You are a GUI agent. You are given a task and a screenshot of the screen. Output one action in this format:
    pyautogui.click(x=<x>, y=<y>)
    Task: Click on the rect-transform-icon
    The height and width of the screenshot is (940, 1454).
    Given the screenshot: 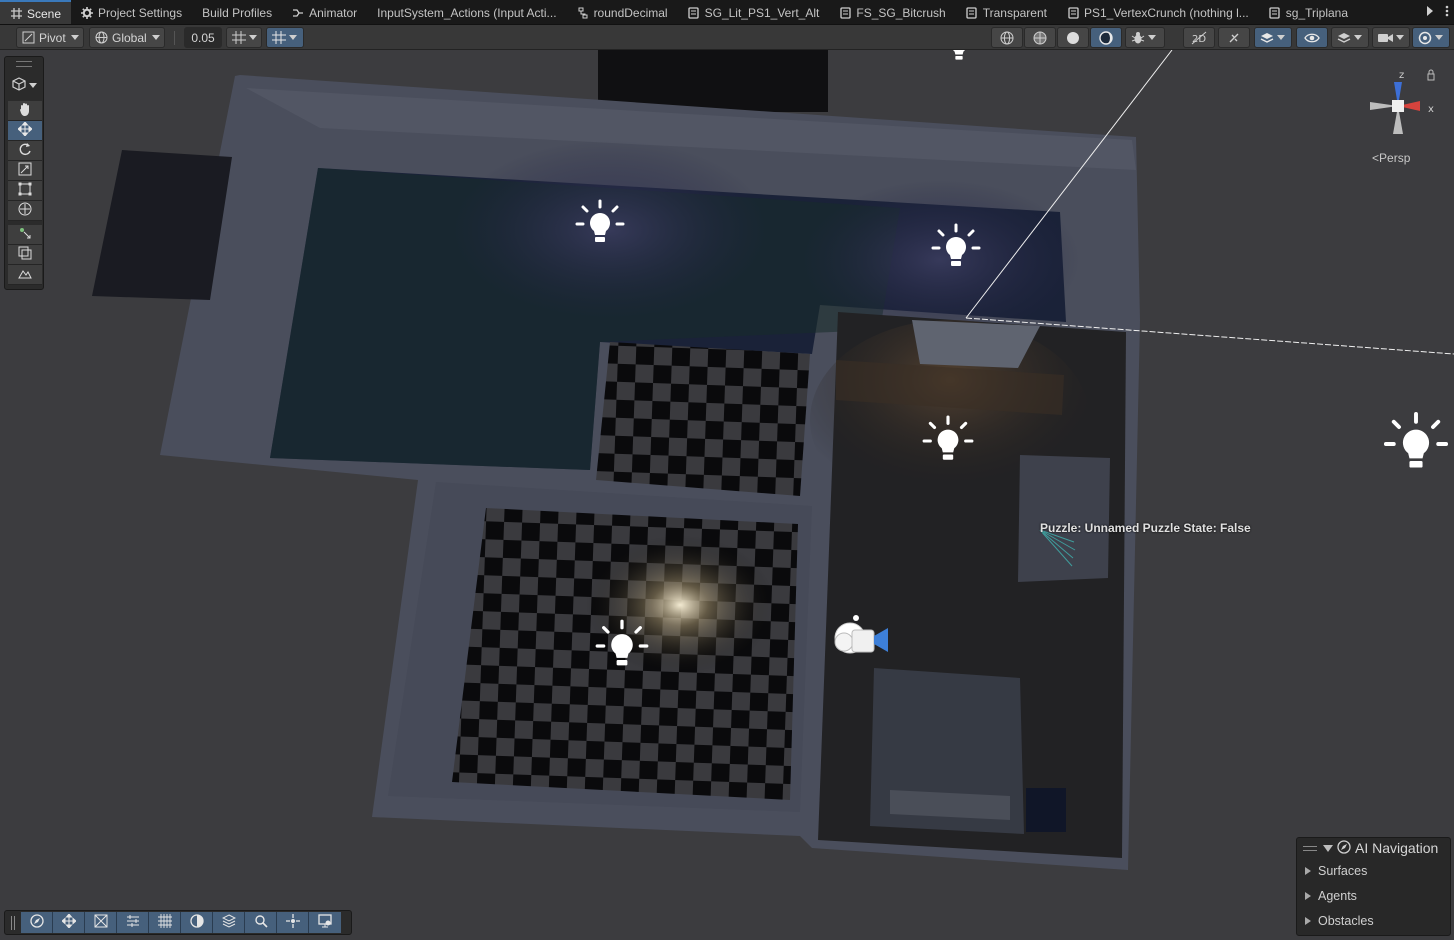 What is the action you would take?
    pyautogui.click(x=25, y=190)
    